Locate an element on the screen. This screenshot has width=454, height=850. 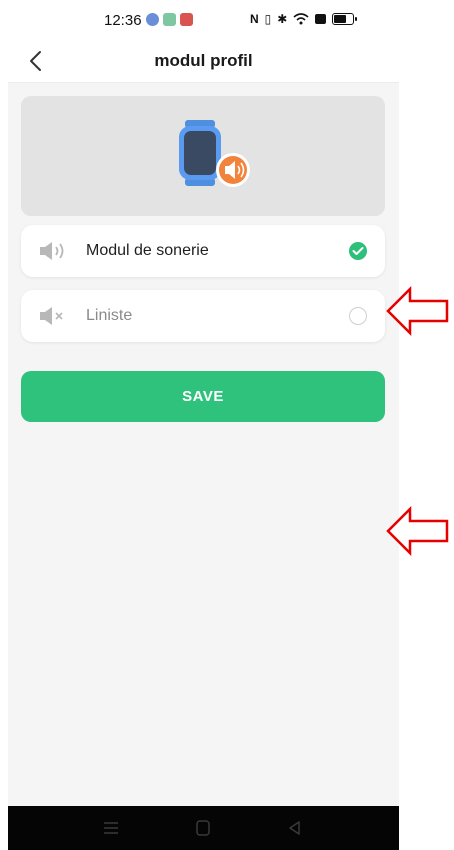
status-system-icons: N ▯ ✱ is located at coordinates (304, 19).